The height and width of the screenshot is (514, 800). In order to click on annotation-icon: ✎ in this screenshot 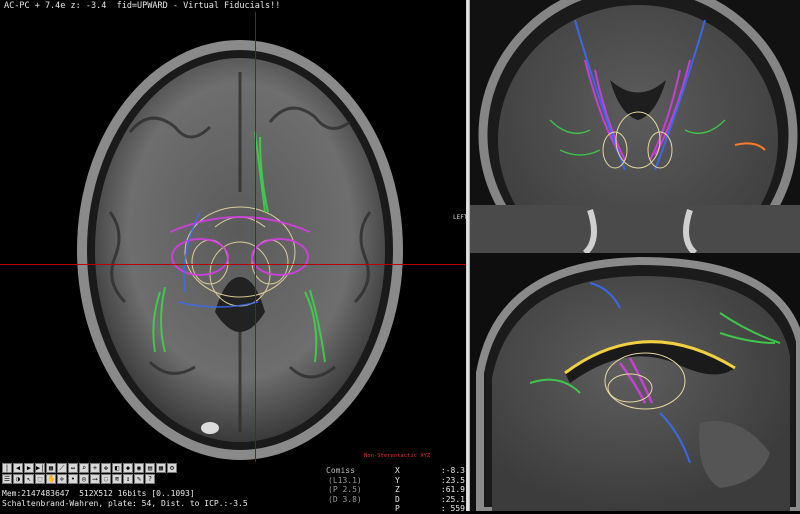, I will do `click(139, 479)`.